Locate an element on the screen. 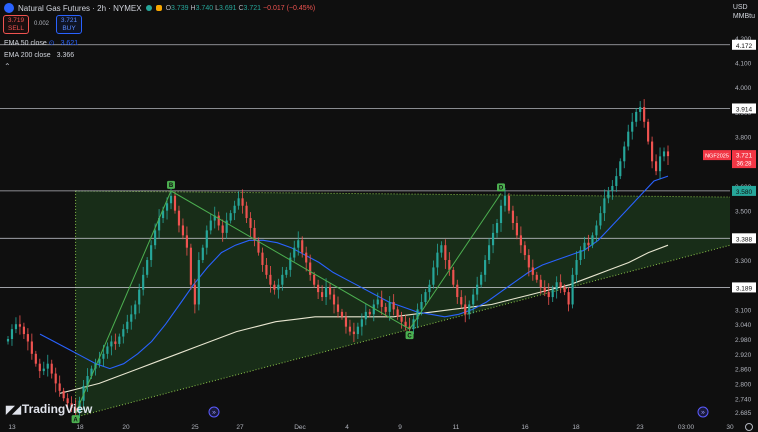  pattern-point-label: A is located at coordinates (75, 420).